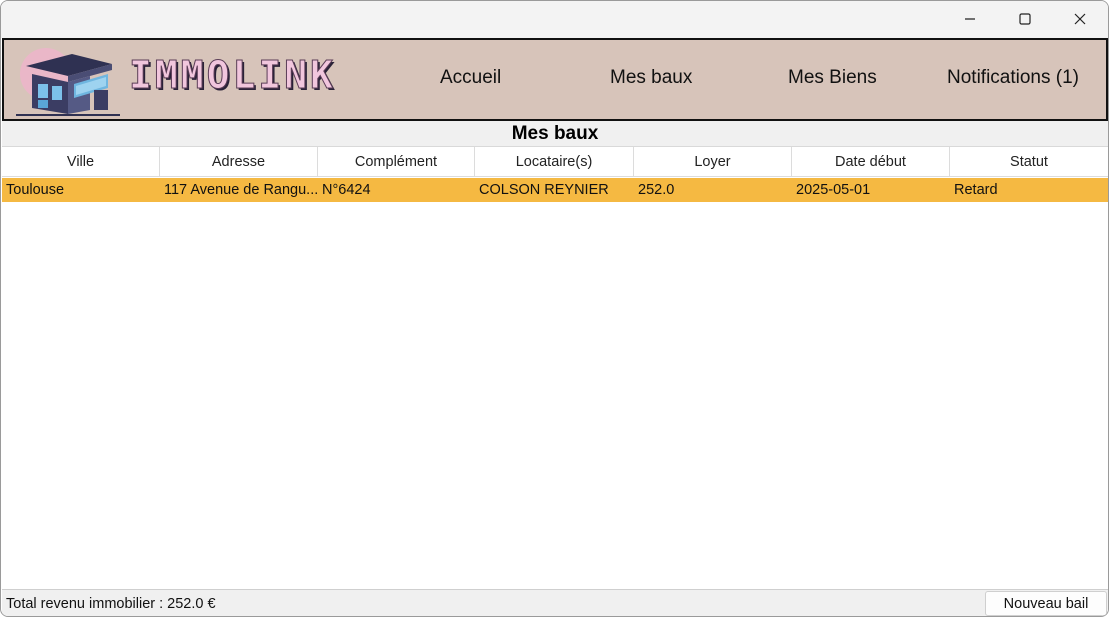 Image resolution: width=1109 pixels, height=617 pixels. I want to click on total-revenue-label: Total revenu immobilier : 252.0 €, so click(111, 604).